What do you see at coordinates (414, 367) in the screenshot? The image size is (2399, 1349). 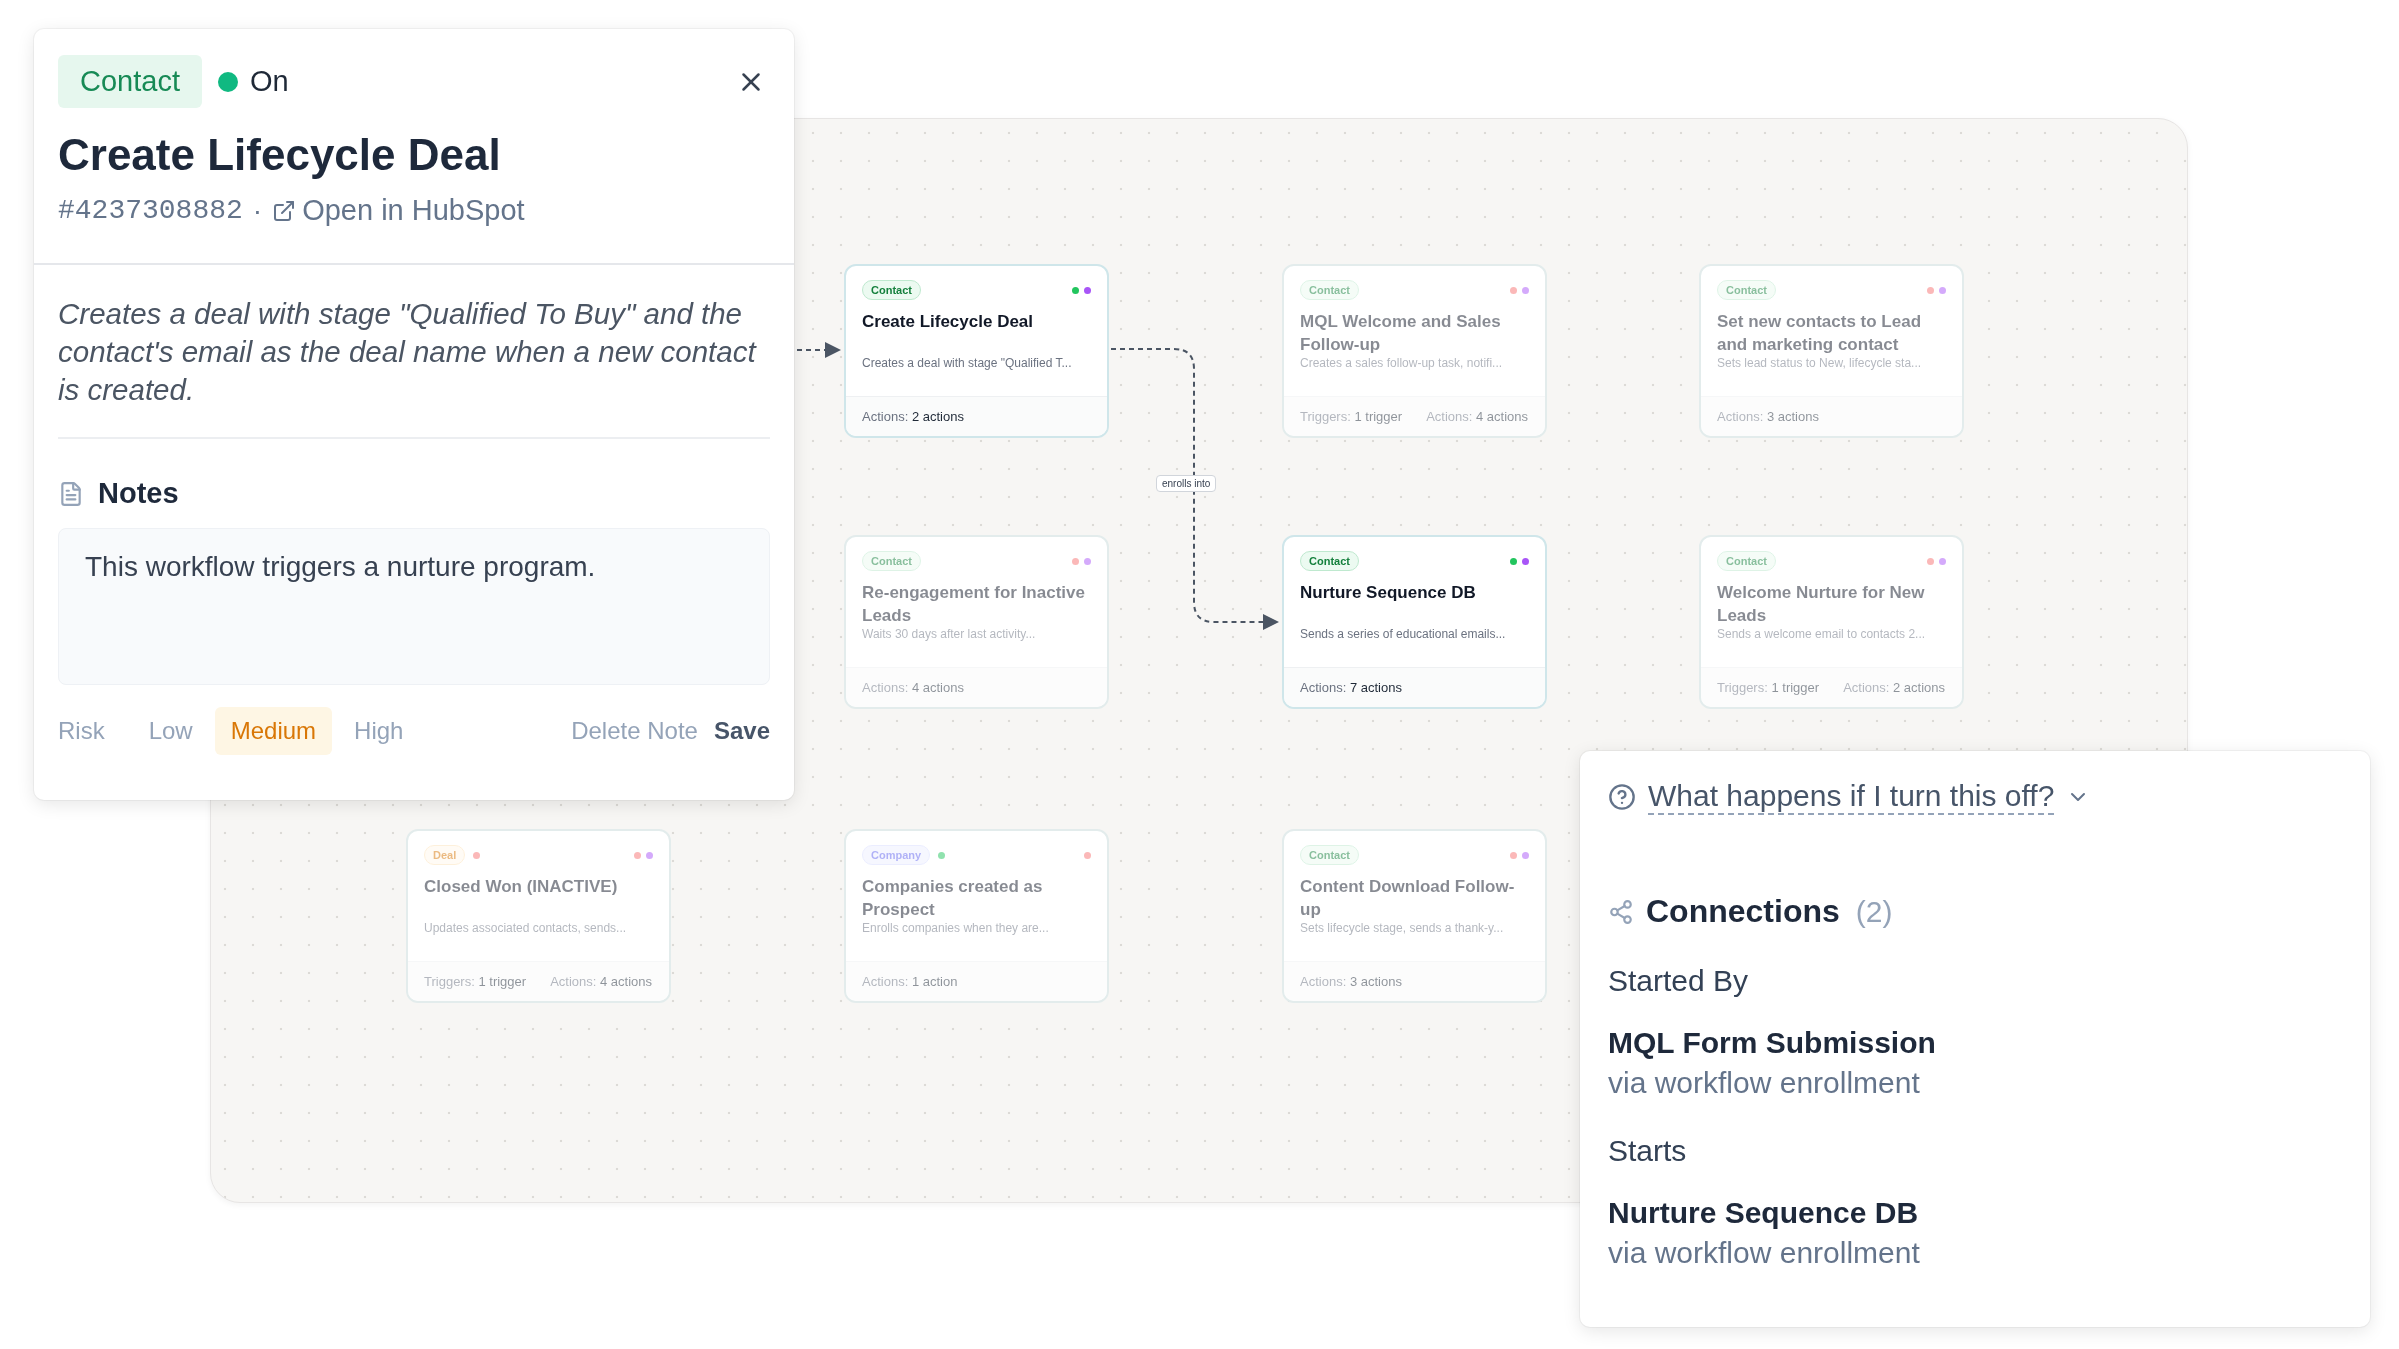 I see `workflow-description: Creates a deal with stage "Qualified To Buy" and the contact's email as the deal name when a new contact is created.` at bounding box center [414, 367].